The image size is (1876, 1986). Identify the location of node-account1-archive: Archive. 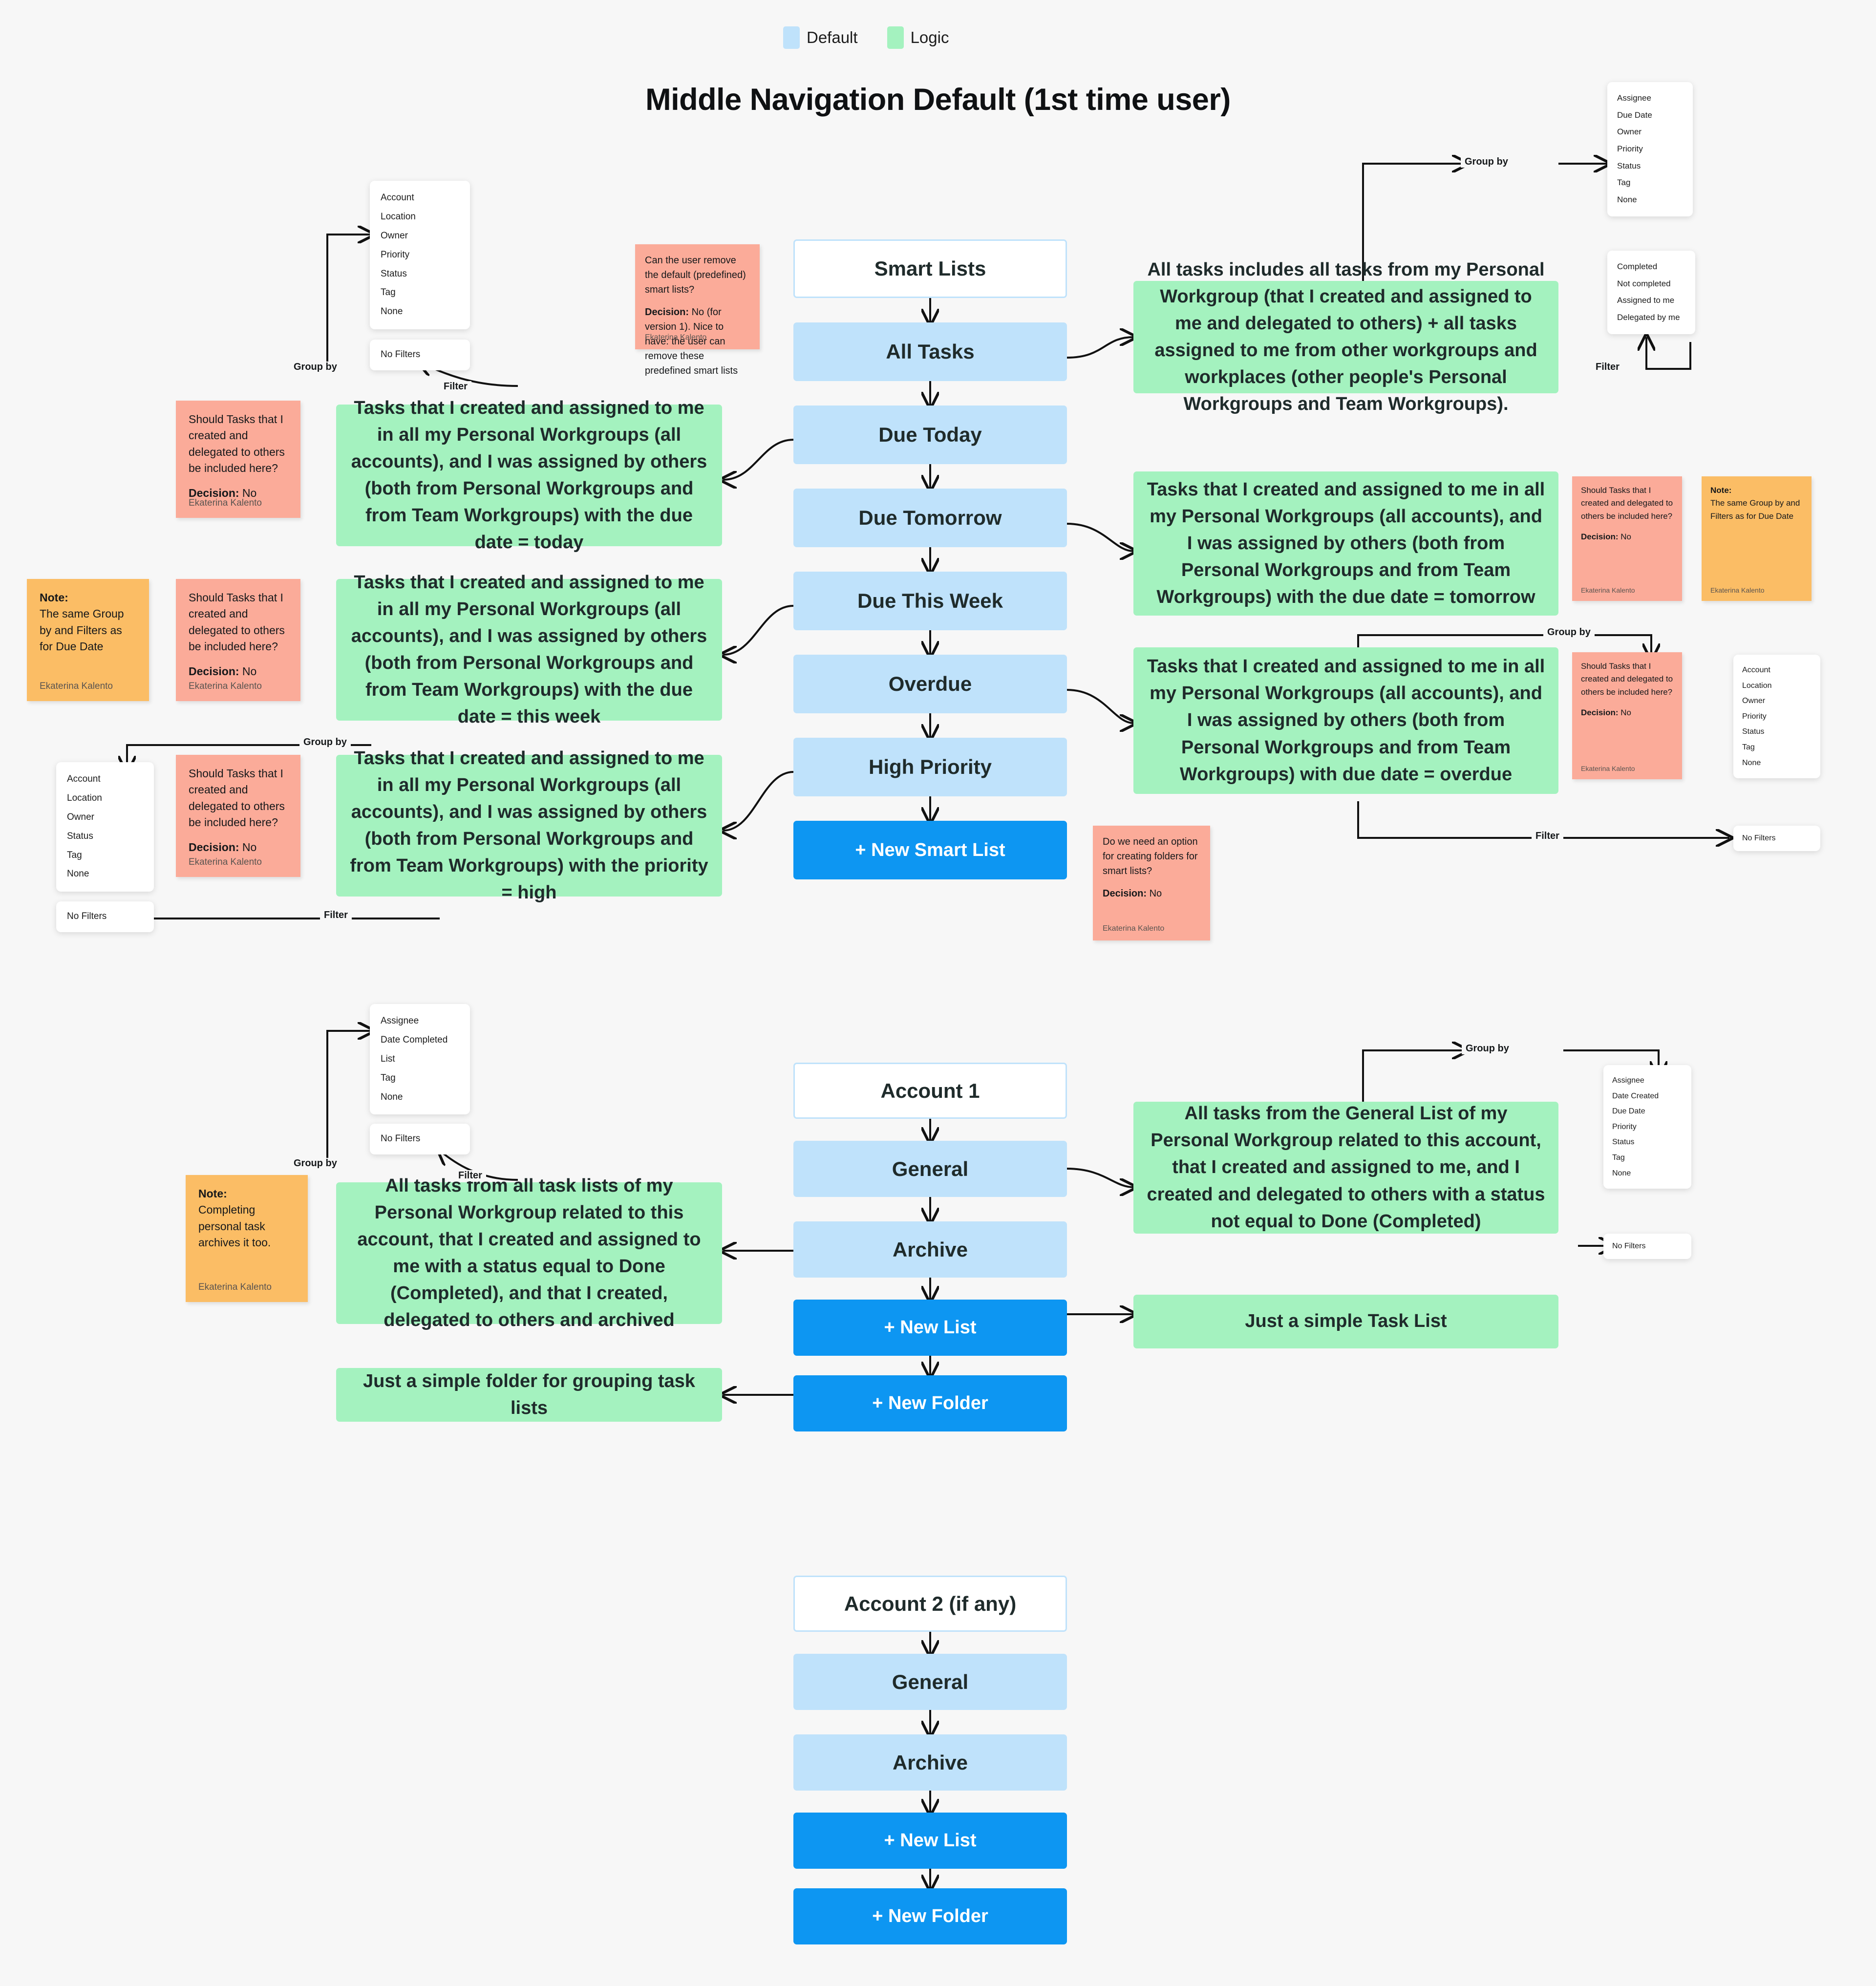
(930, 1249).